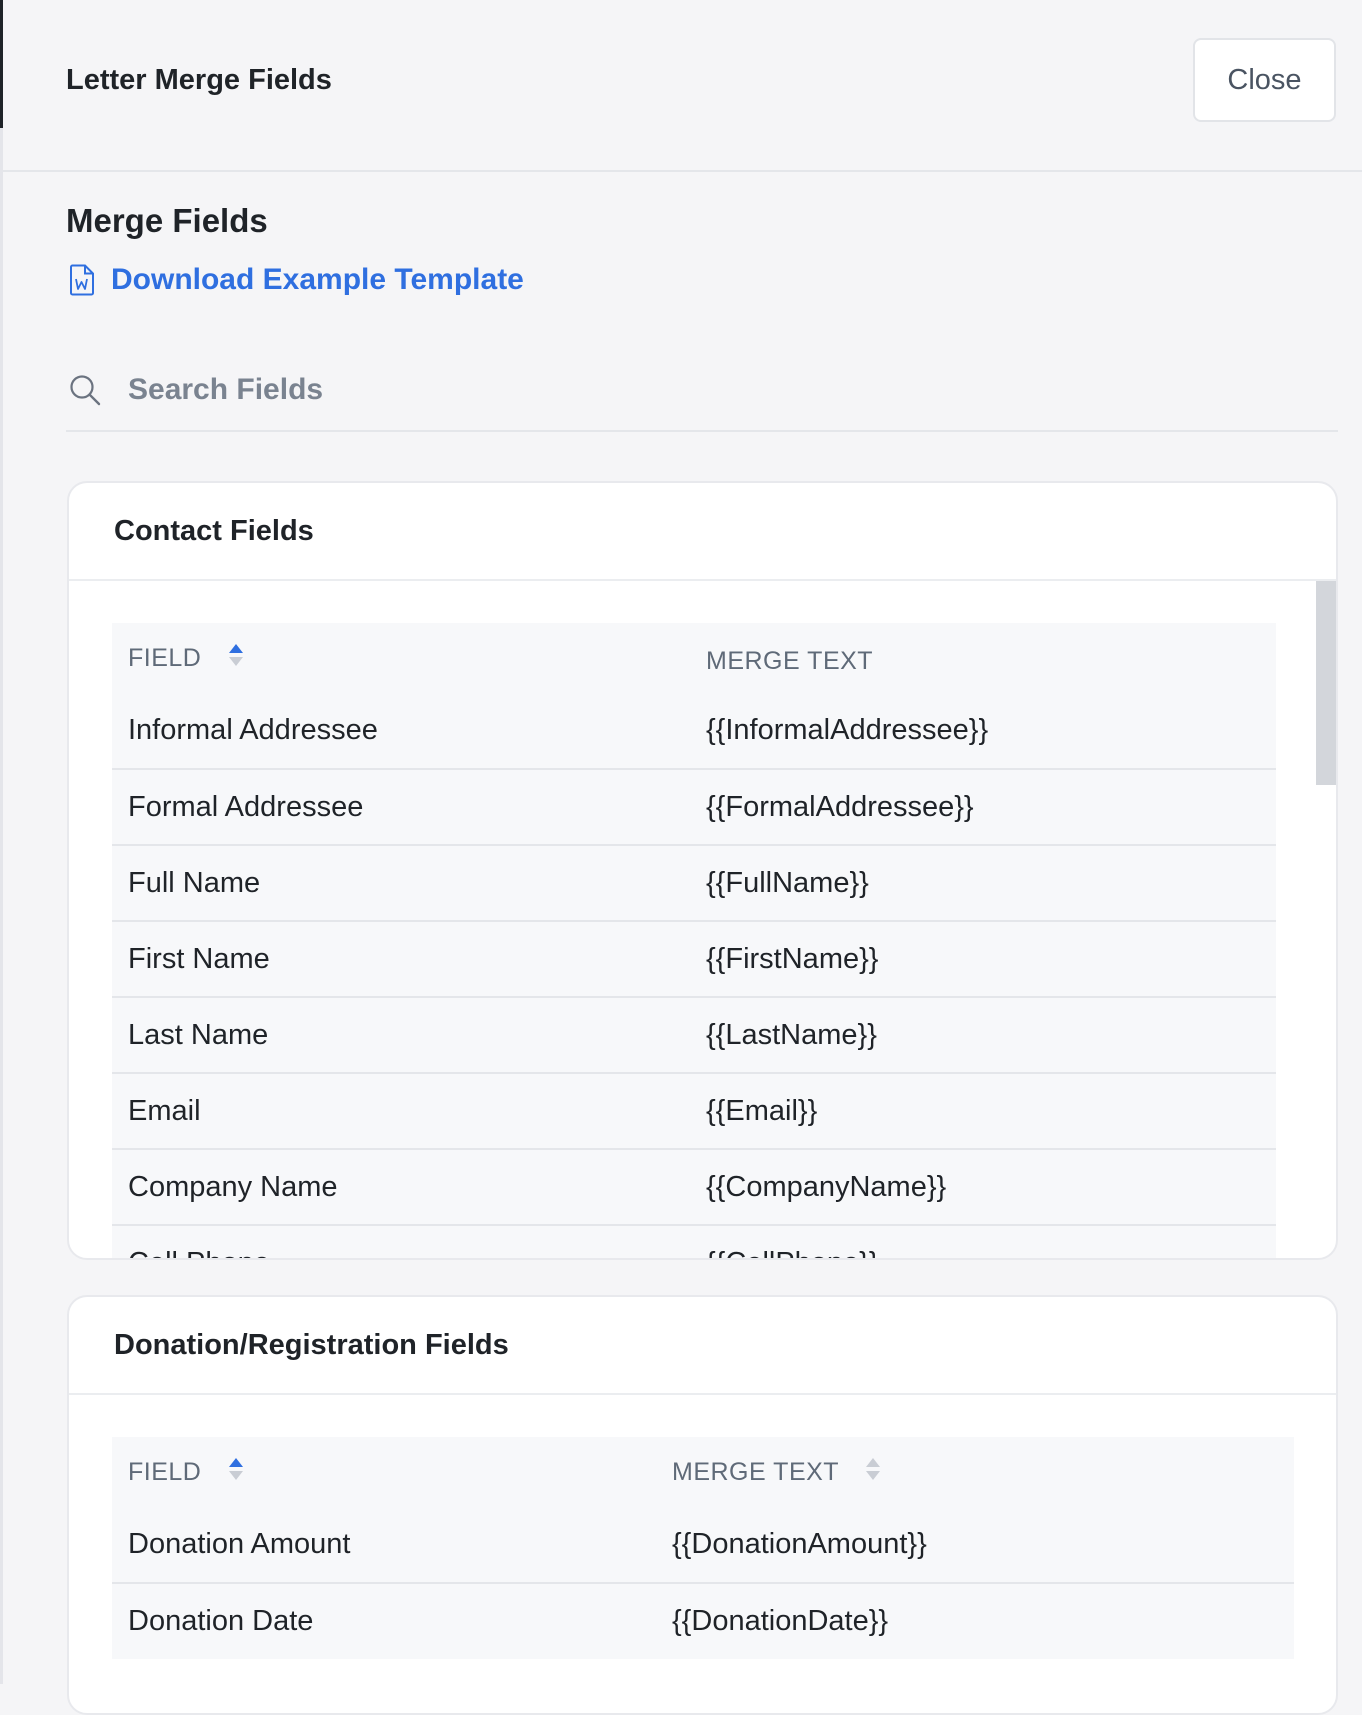 The image size is (1362, 1715). Describe the element at coordinates (82, 280) in the screenshot. I see `word-document-icon` at that location.